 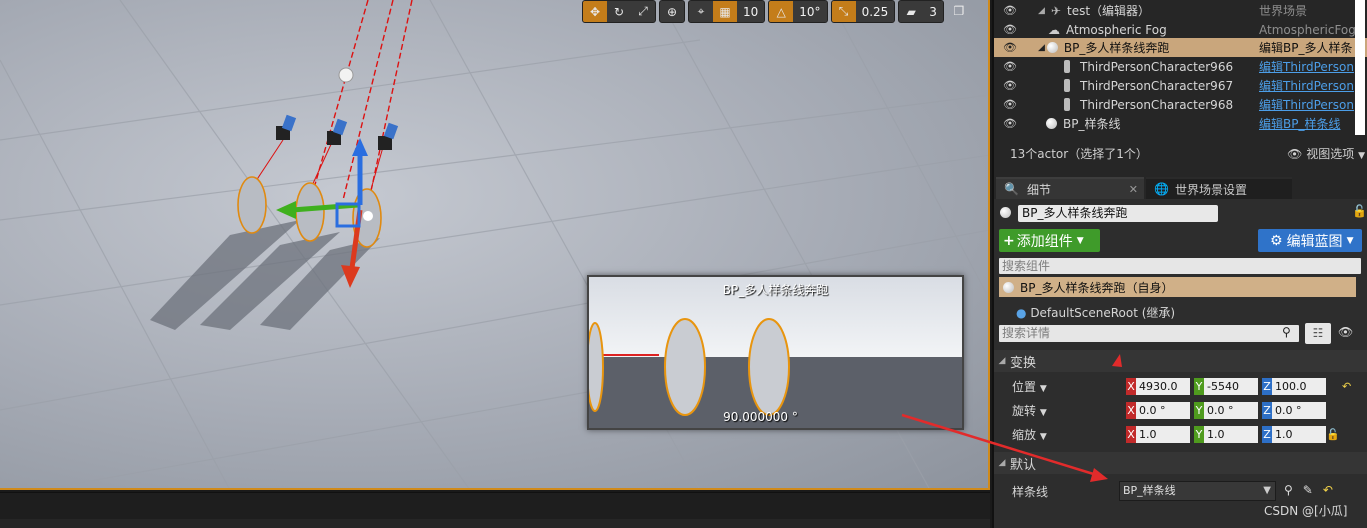 I want to click on preview-angle-readout: 90.000000 °, so click(x=760, y=417).